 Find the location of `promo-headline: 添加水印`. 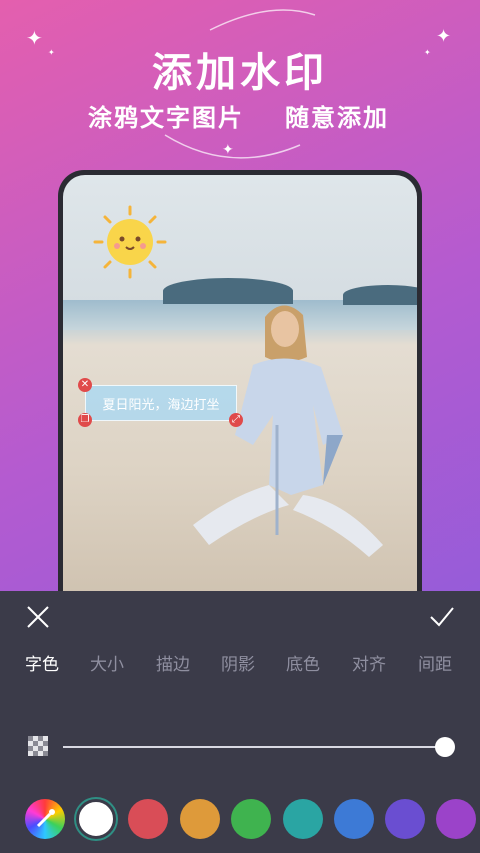

promo-headline: 添加水印 is located at coordinates (240, 73).